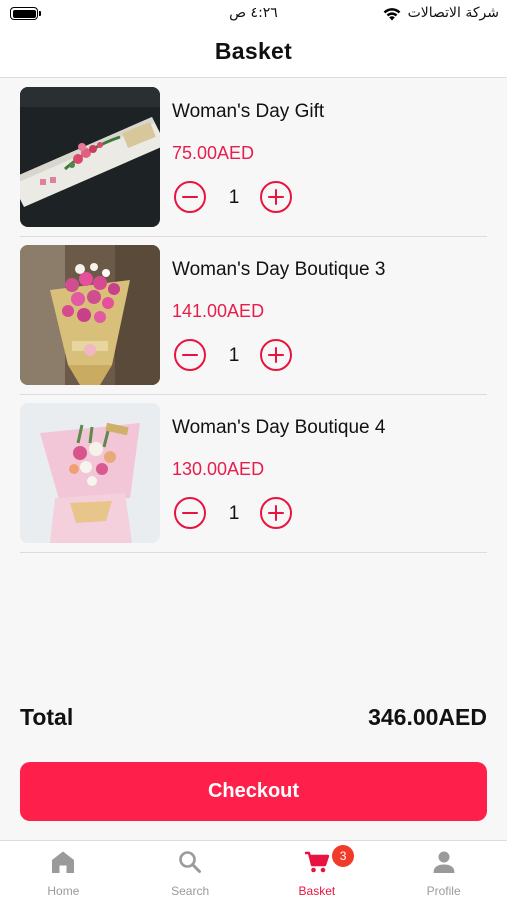 This screenshot has width=507, height=900. I want to click on page-title: Basket, so click(253, 51).